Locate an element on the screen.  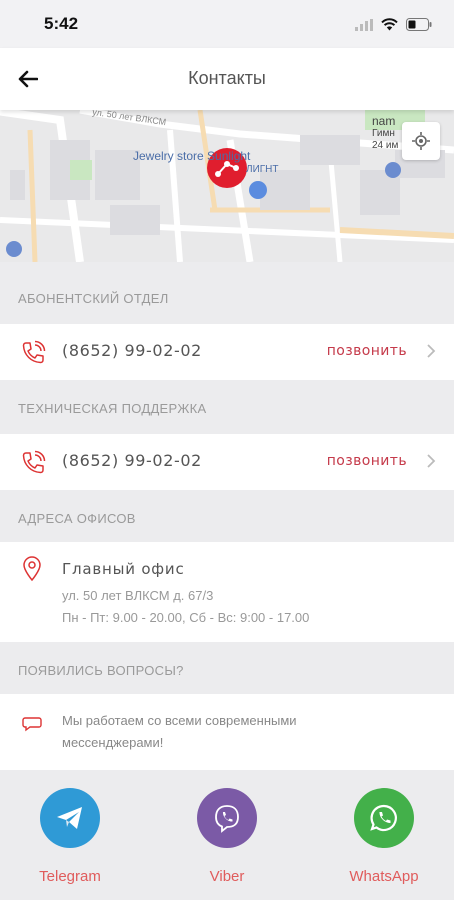
subscriber-call-button: позвонить is located at coordinates (367, 351).